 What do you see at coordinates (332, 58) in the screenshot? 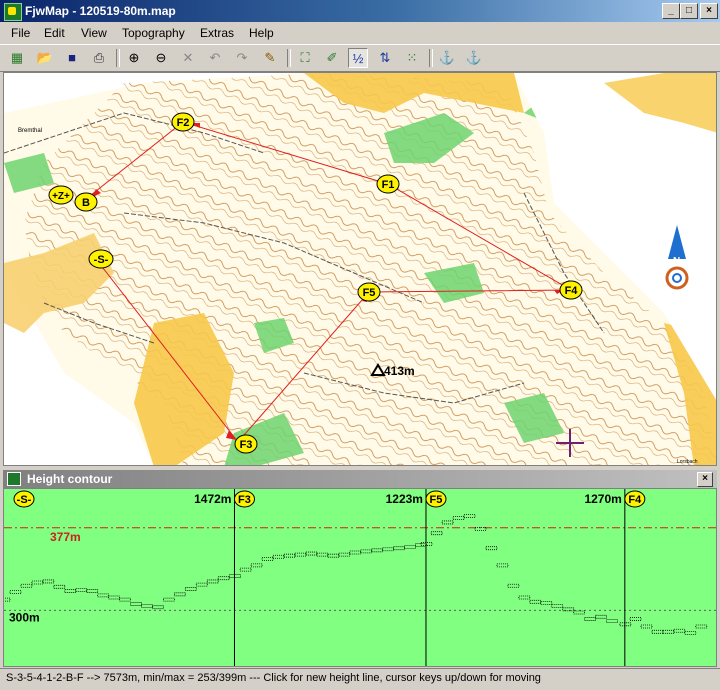
I see `draw-pencil-icon: ✐` at bounding box center [332, 58].